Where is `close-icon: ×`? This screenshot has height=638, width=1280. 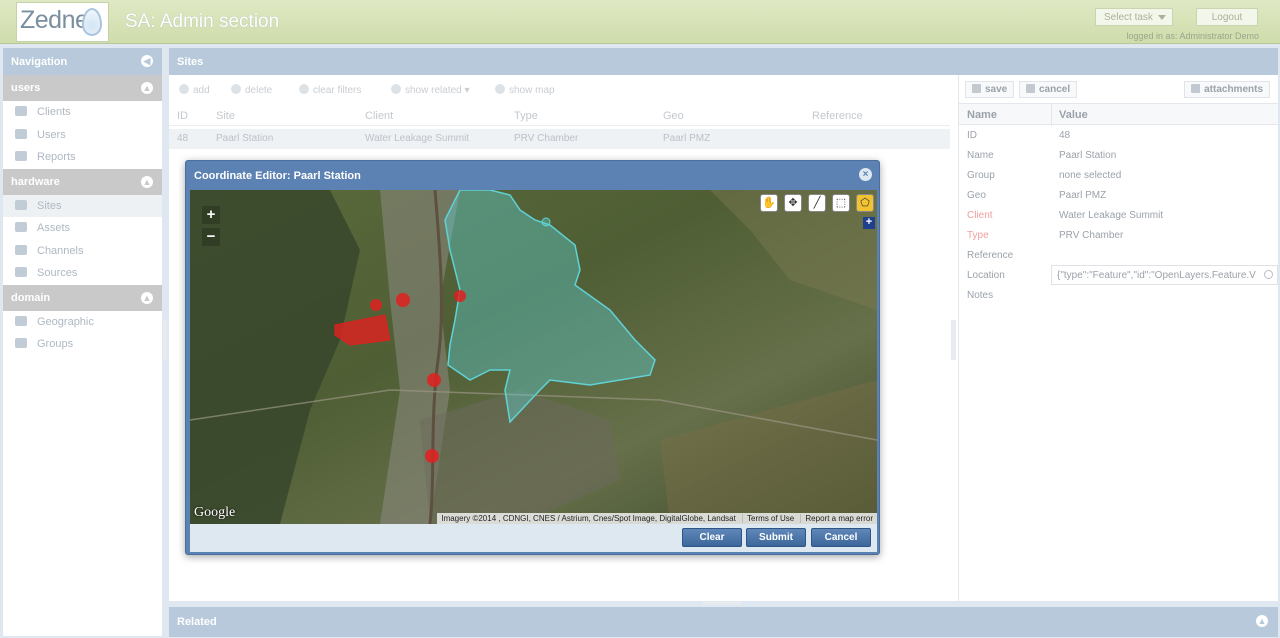
close-icon: × is located at coordinates (865, 174).